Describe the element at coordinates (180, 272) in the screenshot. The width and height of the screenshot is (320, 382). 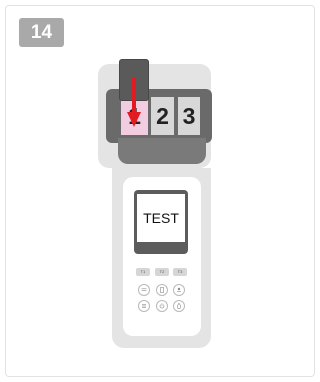
I see `test-button-3: T3` at that location.